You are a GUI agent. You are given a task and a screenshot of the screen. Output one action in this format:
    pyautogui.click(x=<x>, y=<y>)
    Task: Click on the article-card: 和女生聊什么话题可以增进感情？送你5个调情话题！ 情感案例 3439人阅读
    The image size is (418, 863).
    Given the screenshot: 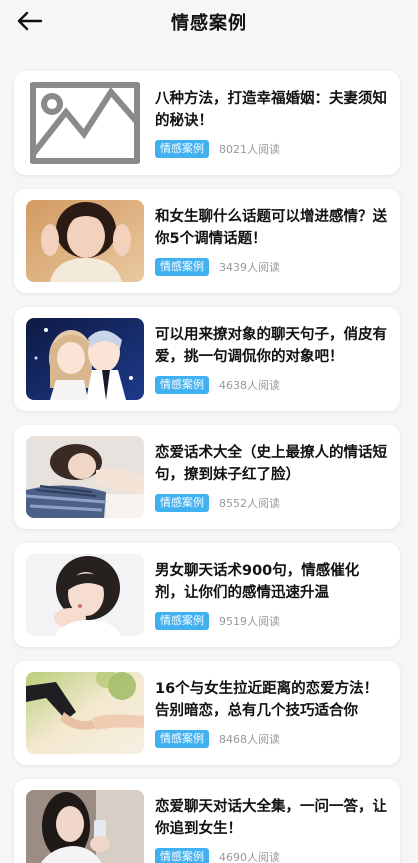 What is the action you would take?
    pyautogui.click(x=207, y=241)
    